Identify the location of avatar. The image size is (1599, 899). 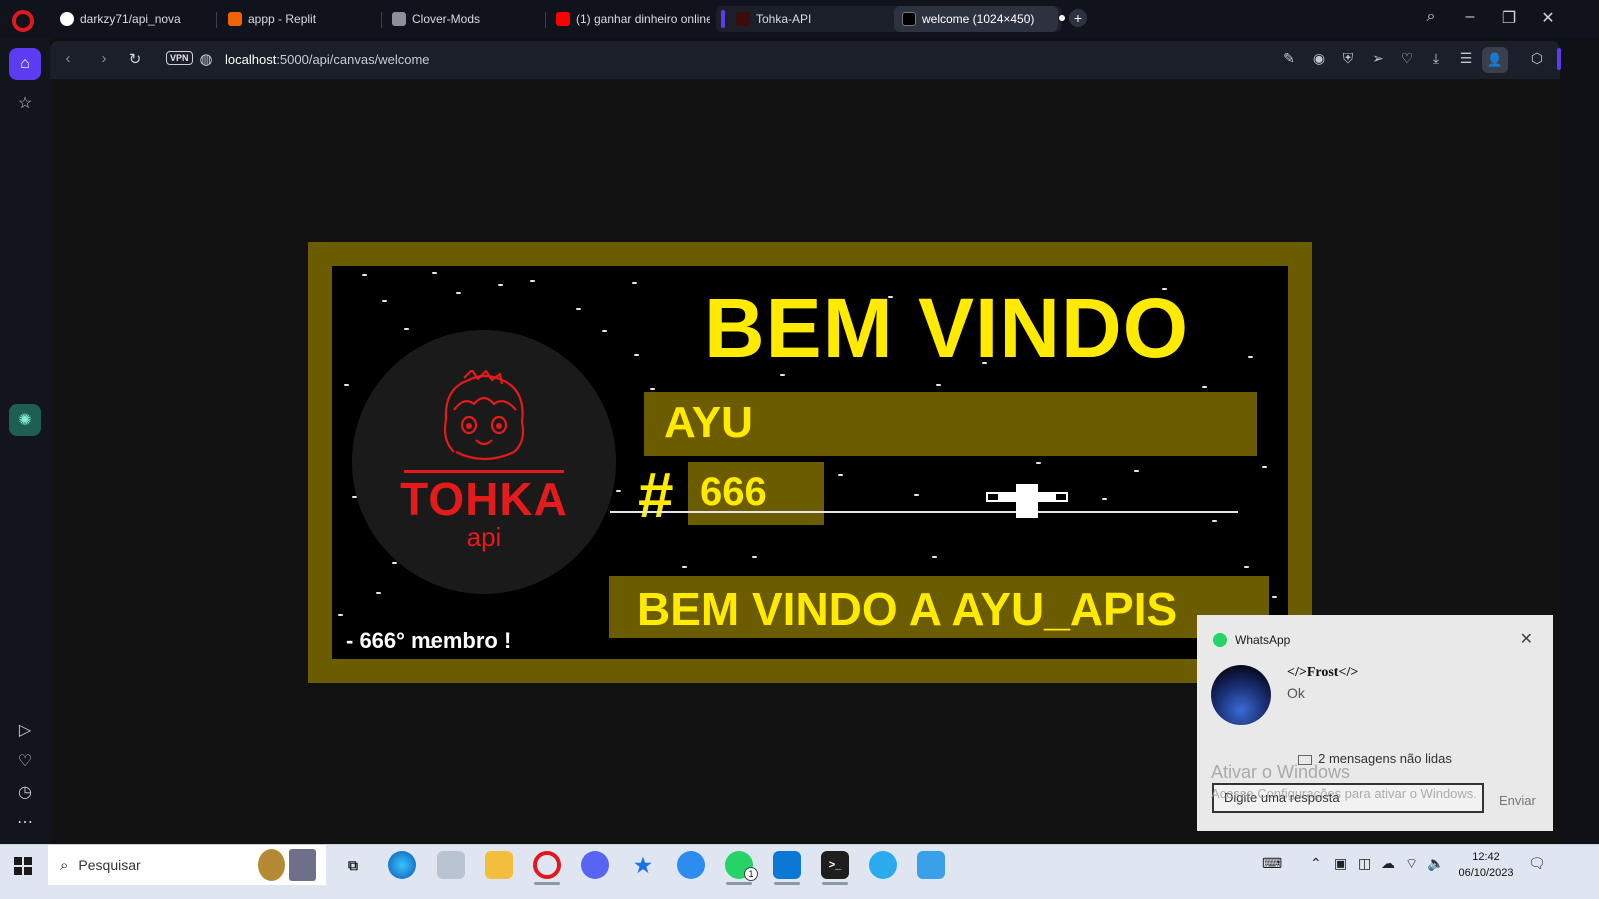
(1241, 695).